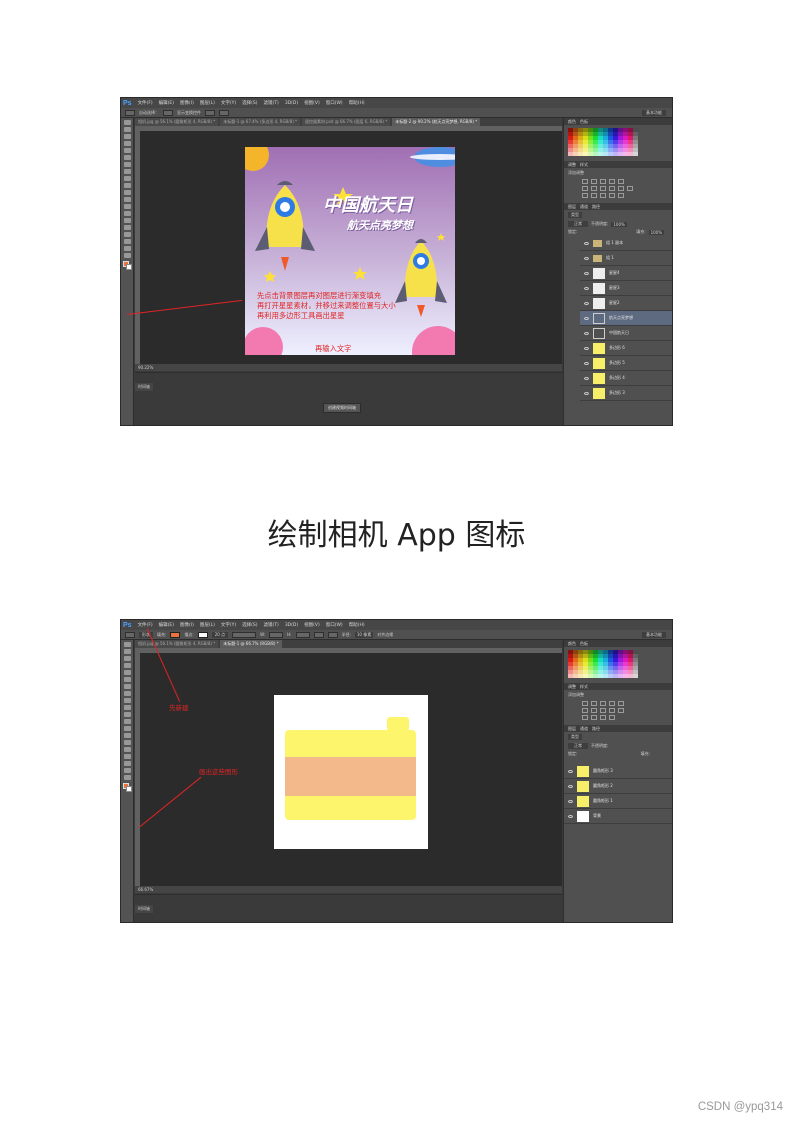  I want to click on tab-layers: 图层, so click(572, 207).